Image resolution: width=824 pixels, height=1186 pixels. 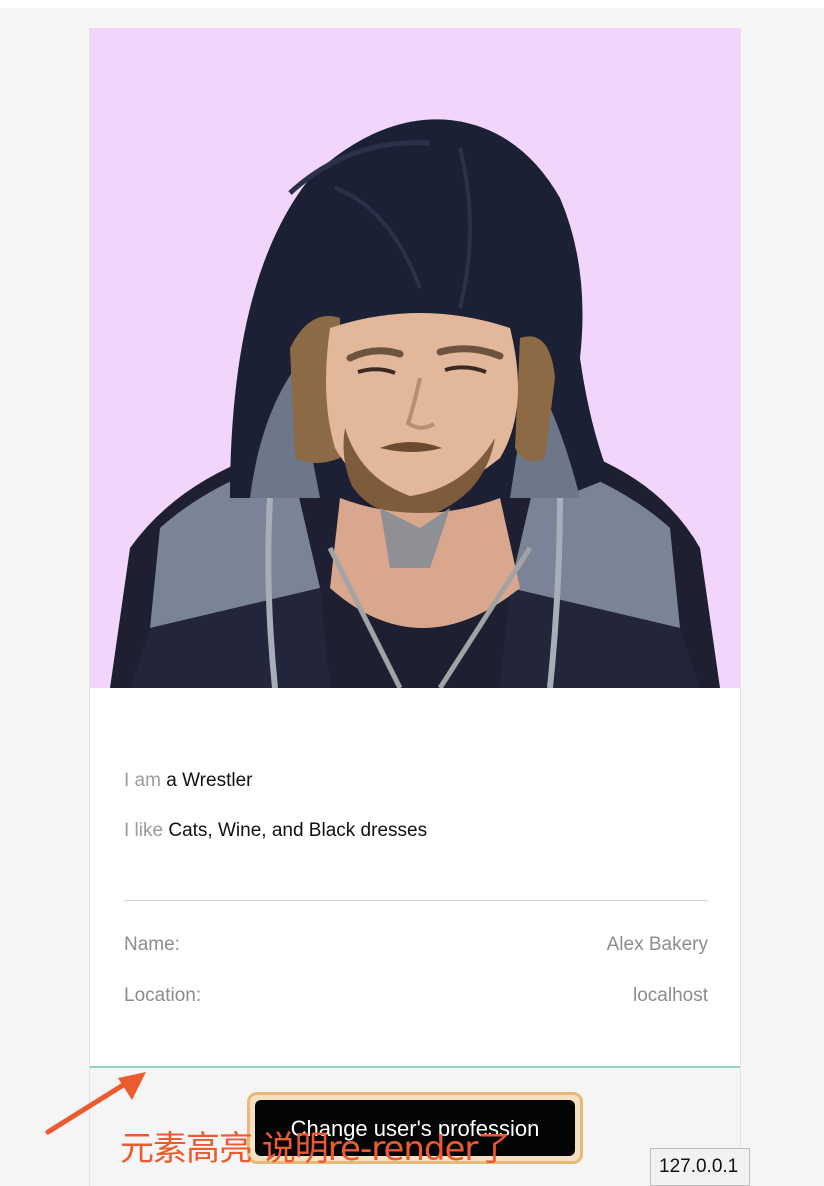 What do you see at coordinates (416, 945) in the screenshot?
I see `name-row: Name: Alex Bakery` at bounding box center [416, 945].